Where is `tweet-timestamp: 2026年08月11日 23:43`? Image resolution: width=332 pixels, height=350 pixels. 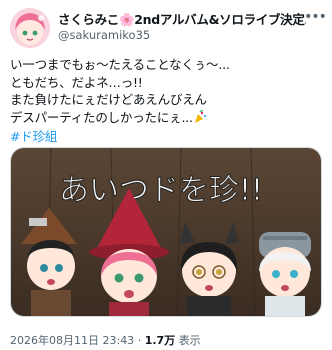
tweet-timestamp: 2026年08月11日 23:43 is located at coordinates (72, 340).